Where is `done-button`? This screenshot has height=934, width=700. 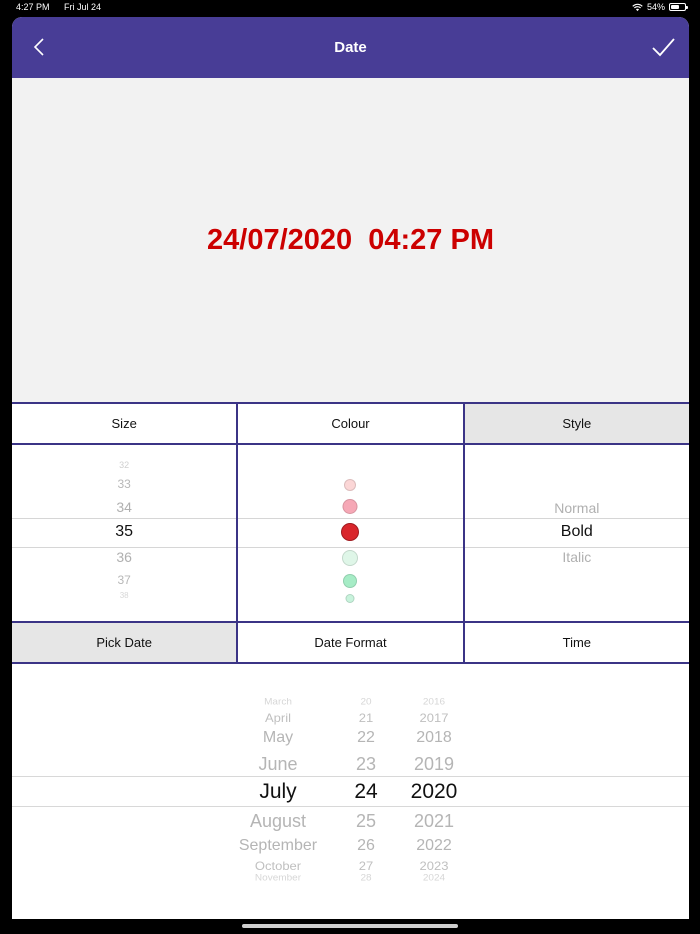 done-button is located at coordinates (663, 47).